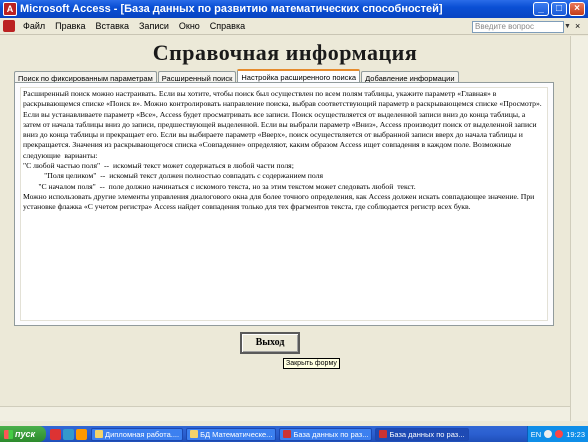 The width and height of the screenshot is (588, 442). What do you see at coordinates (536, 434) in the screenshot?
I see `language-indicator: EN` at bounding box center [536, 434].